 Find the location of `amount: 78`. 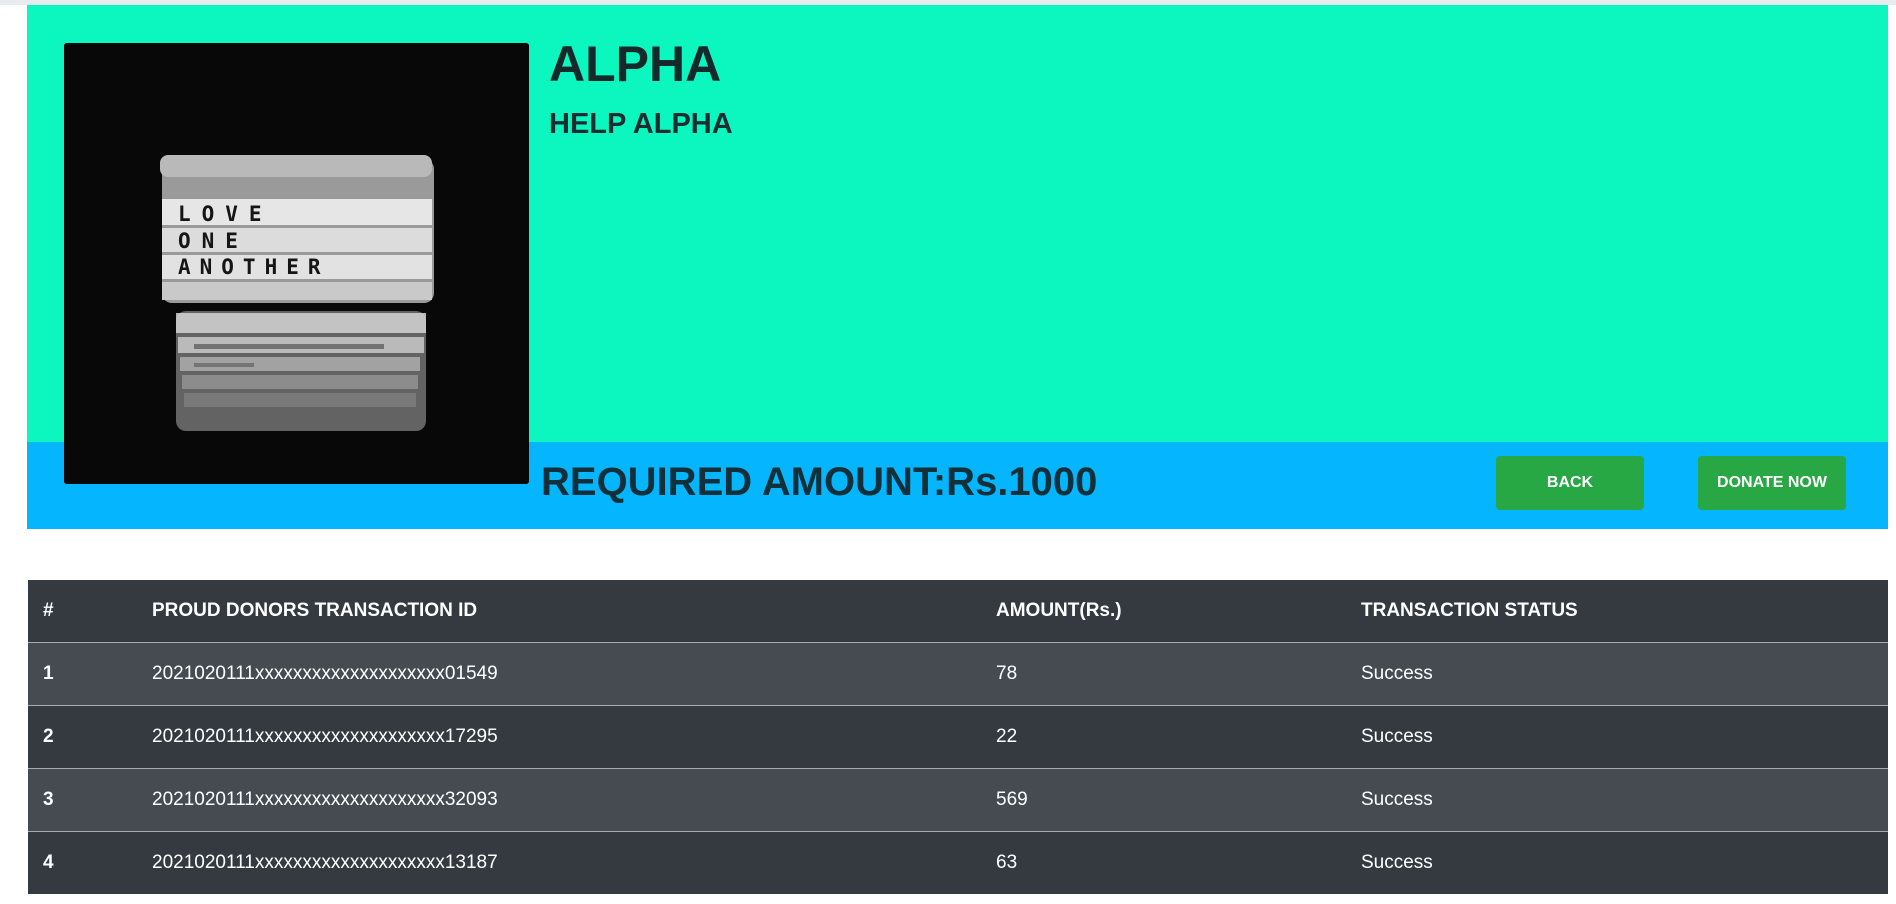

amount: 78 is located at coordinates (1007, 673).